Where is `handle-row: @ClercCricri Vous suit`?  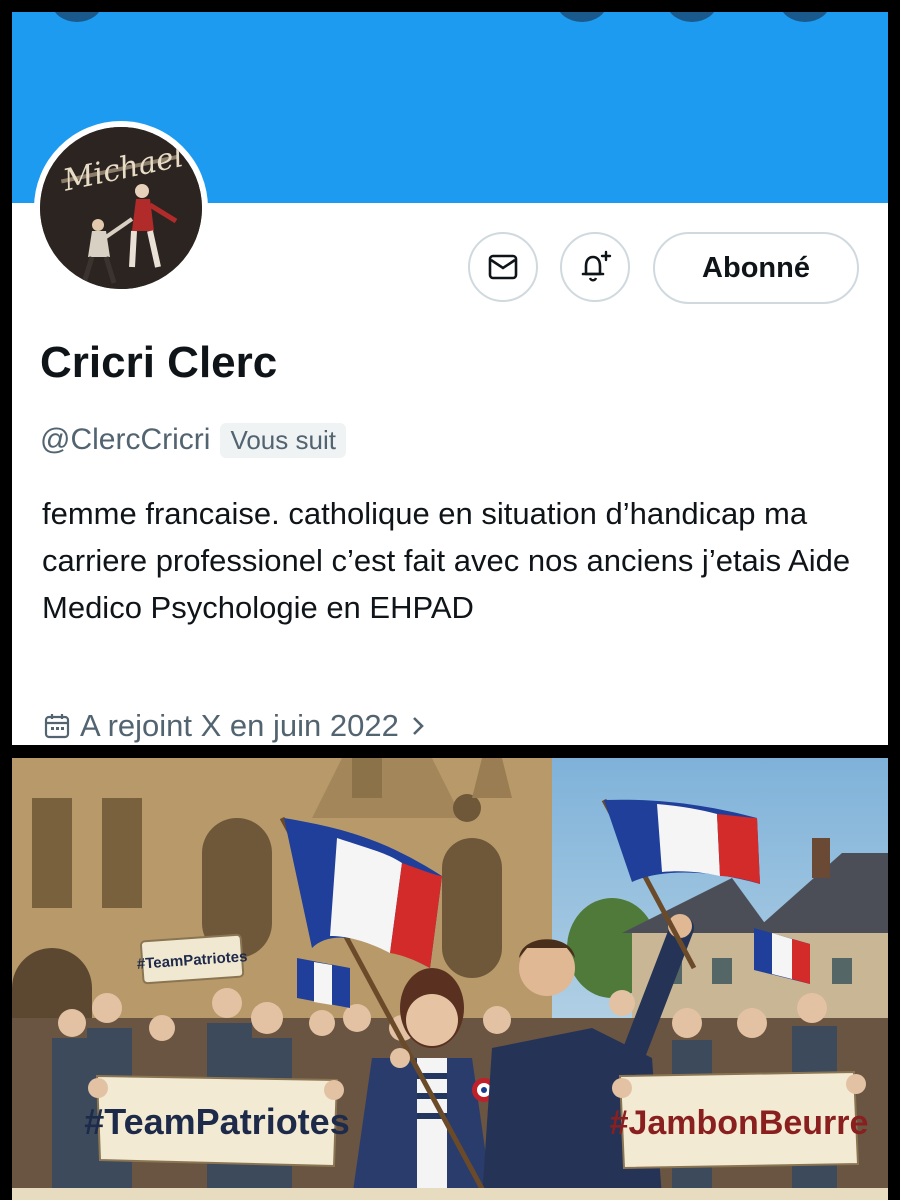
handle-row: @ClercCricri Vous suit is located at coordinates (193, 440).